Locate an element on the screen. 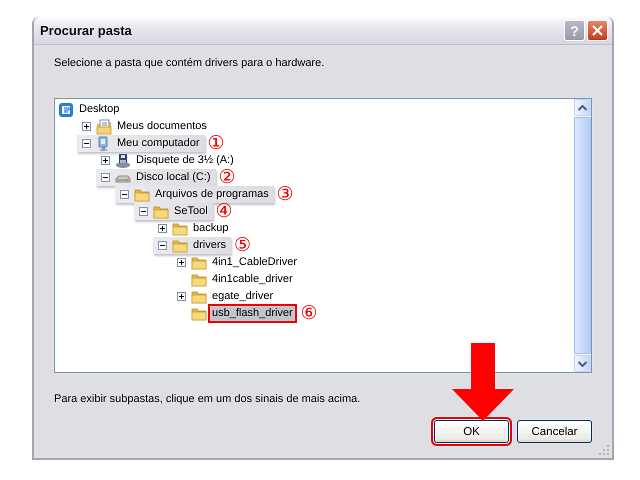 The image size is (640, 480). documents-folder-icon is located at coordinates (104, 126).